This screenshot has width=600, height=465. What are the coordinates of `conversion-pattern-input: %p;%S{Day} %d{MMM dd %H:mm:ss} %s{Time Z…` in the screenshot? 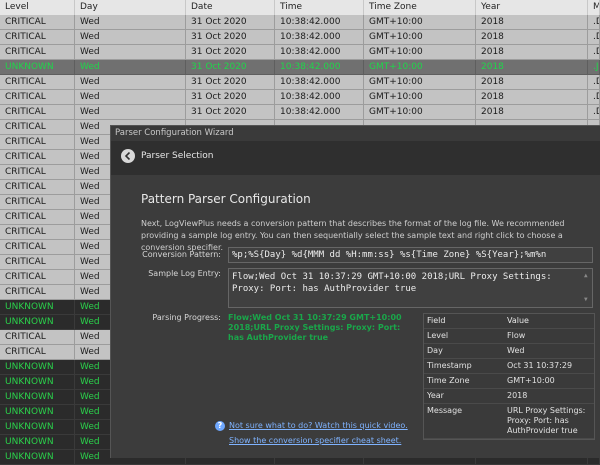 It's located at (410, 255).